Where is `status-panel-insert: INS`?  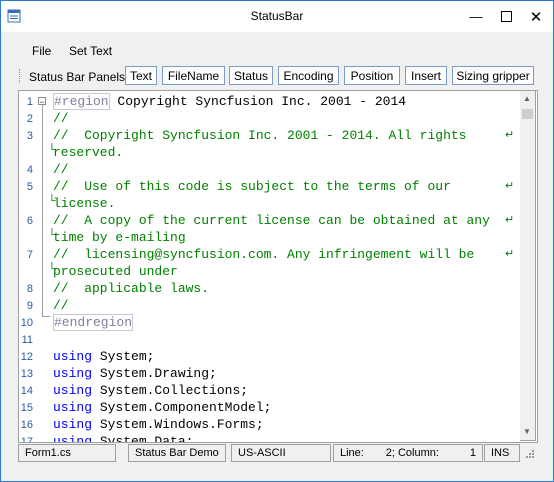 status-panel-insert: INS is located at coordinates (502, 453).